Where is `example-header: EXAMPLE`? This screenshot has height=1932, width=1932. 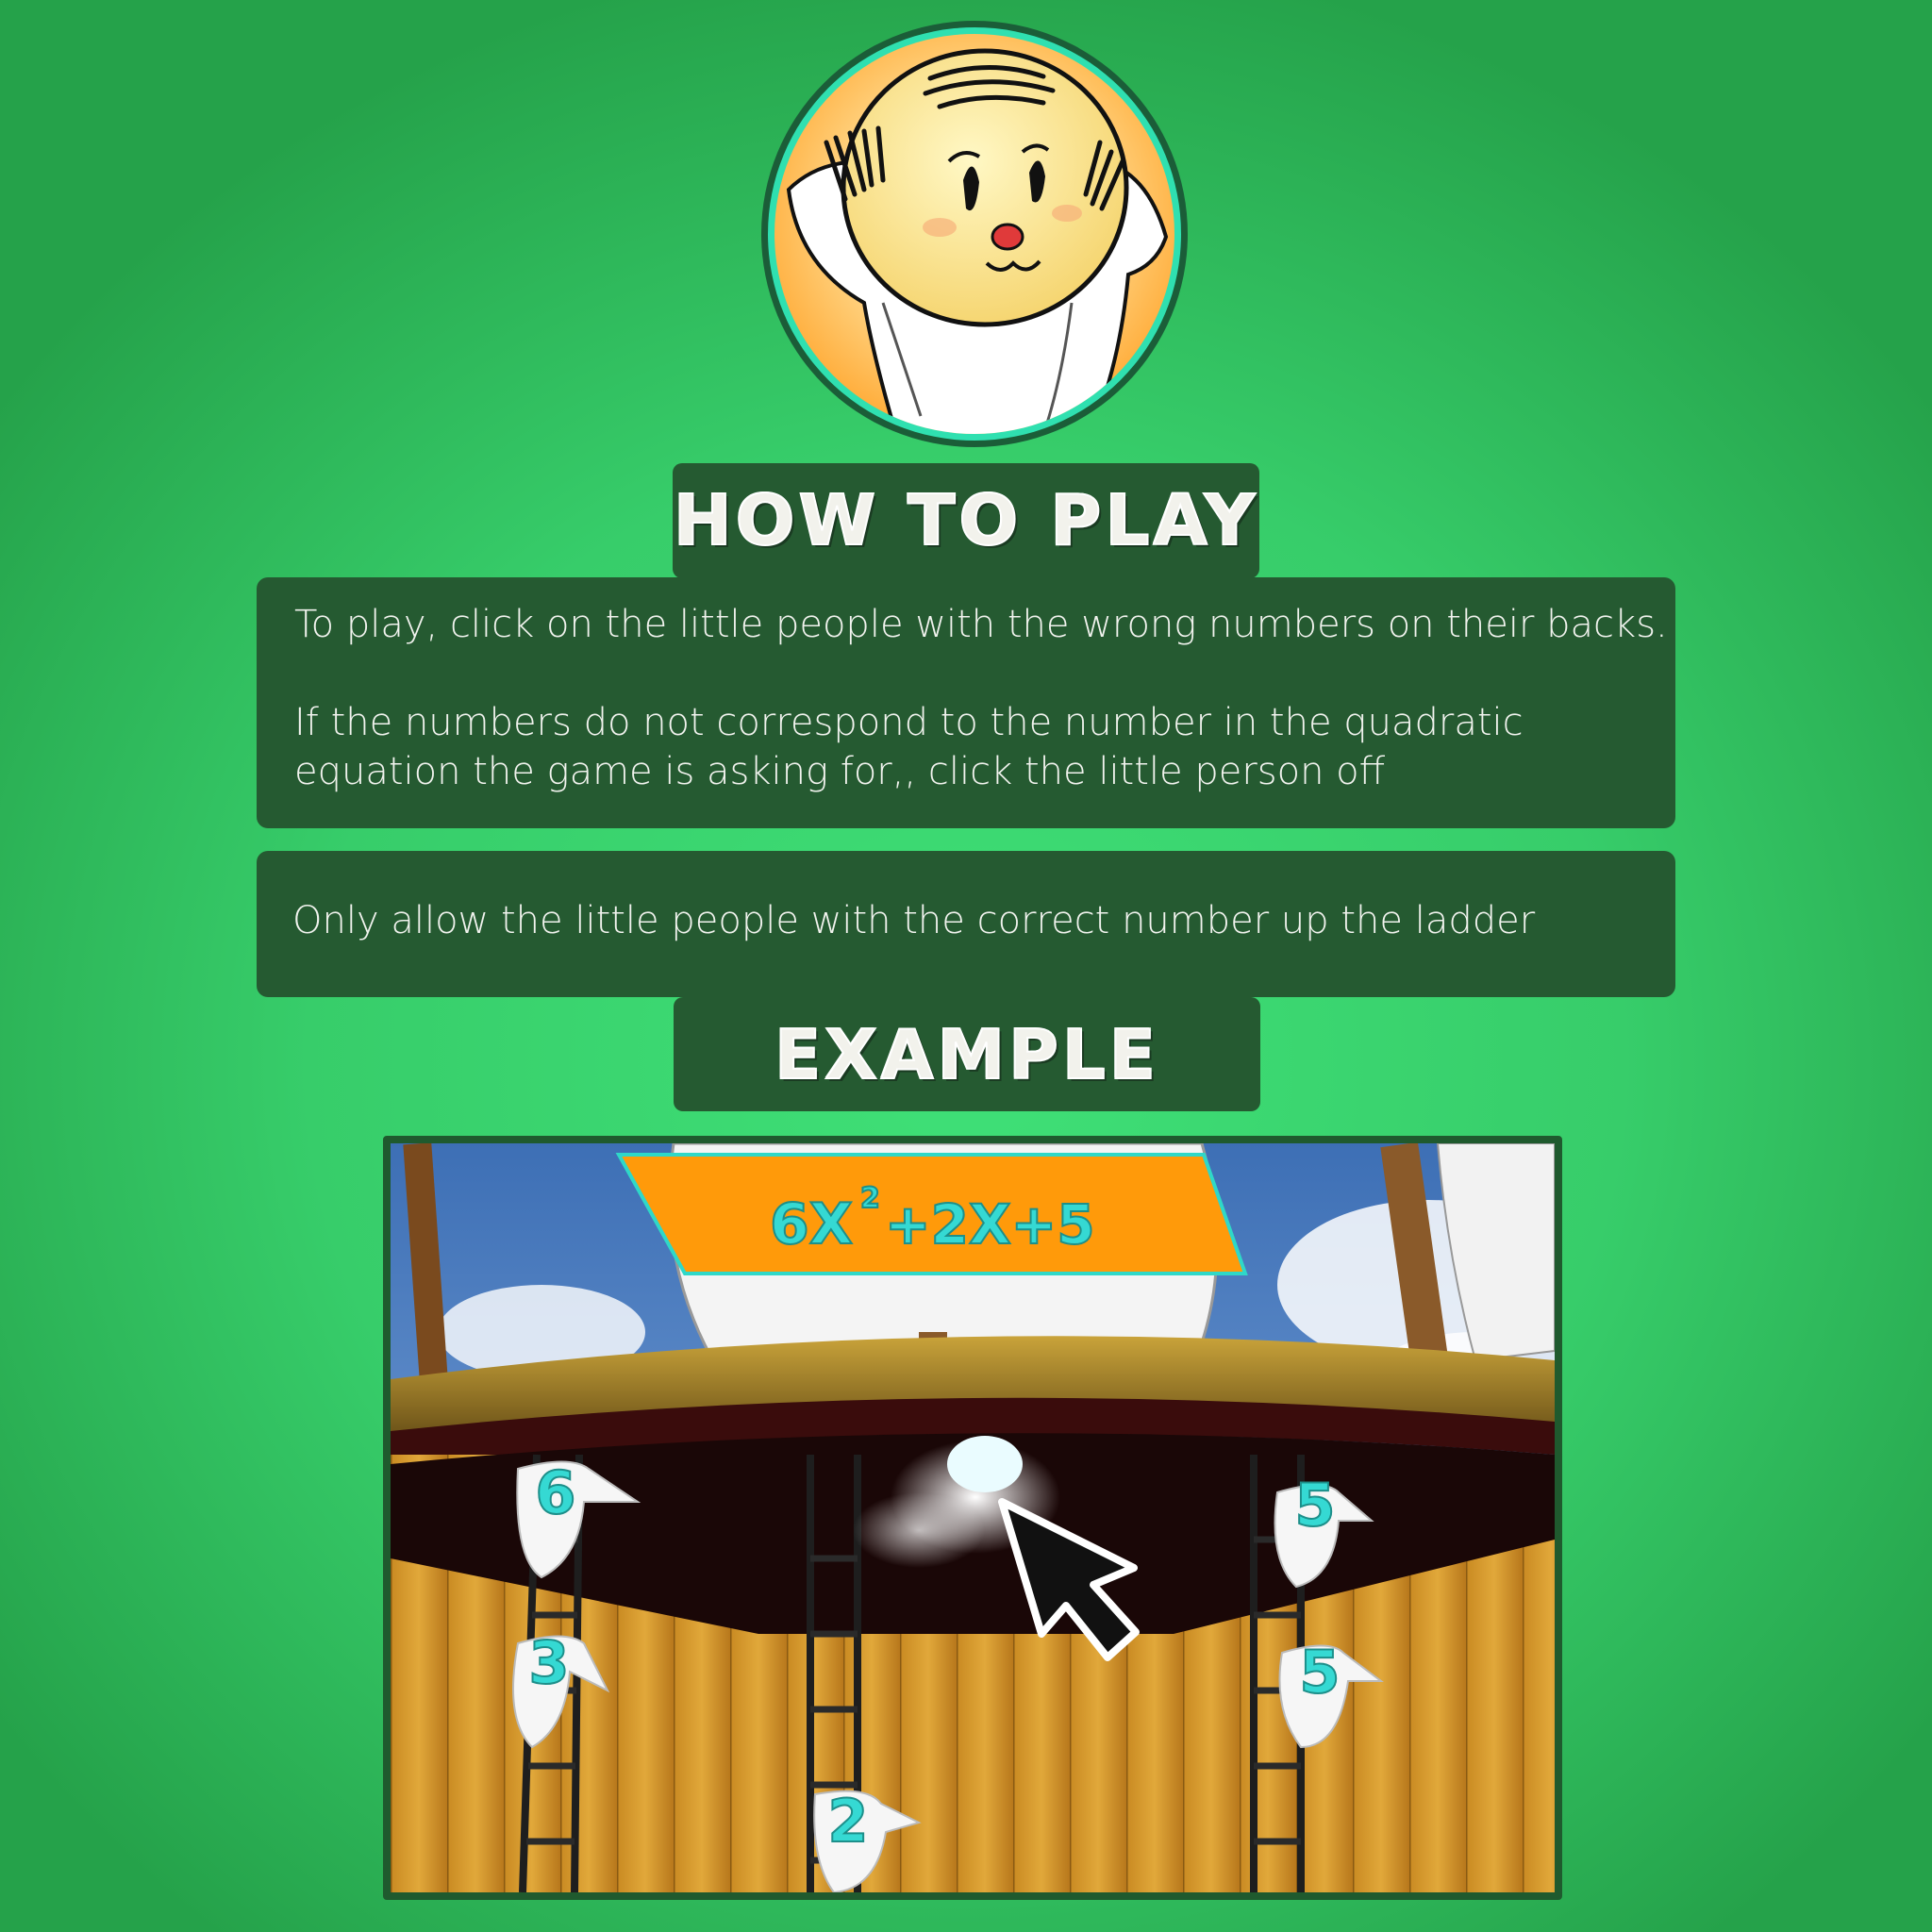
example-header: EXAMPLE is located at coordinates (967, 1054).